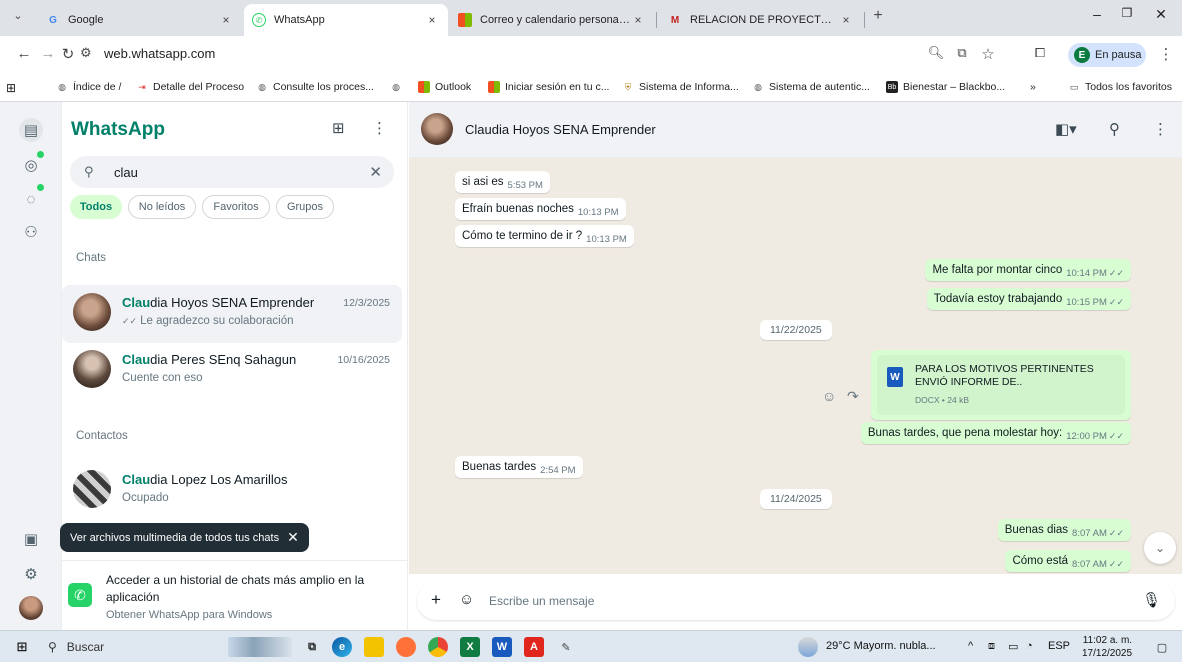 The width and height of the screenshot is (1182, 662). What do you see at coordinates (991, 646) in the screenshot?
I see `meet-now-icon: ⧈` at bounding box center [991, 646].